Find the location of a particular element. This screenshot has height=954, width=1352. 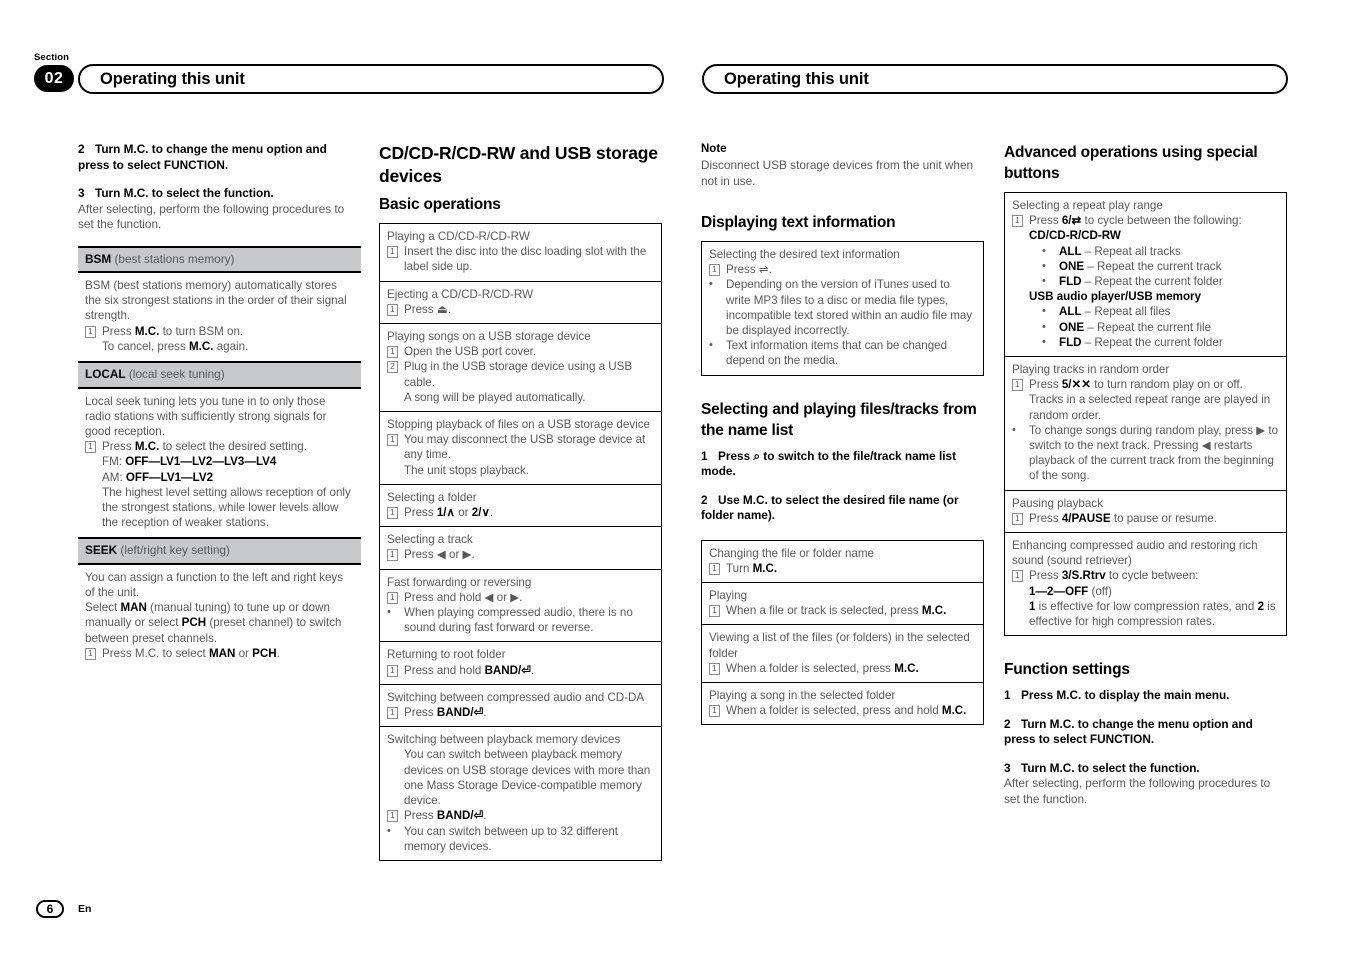

row-step: 1 Press and hold BAND/⏎. is located at coordinates (520, 670).